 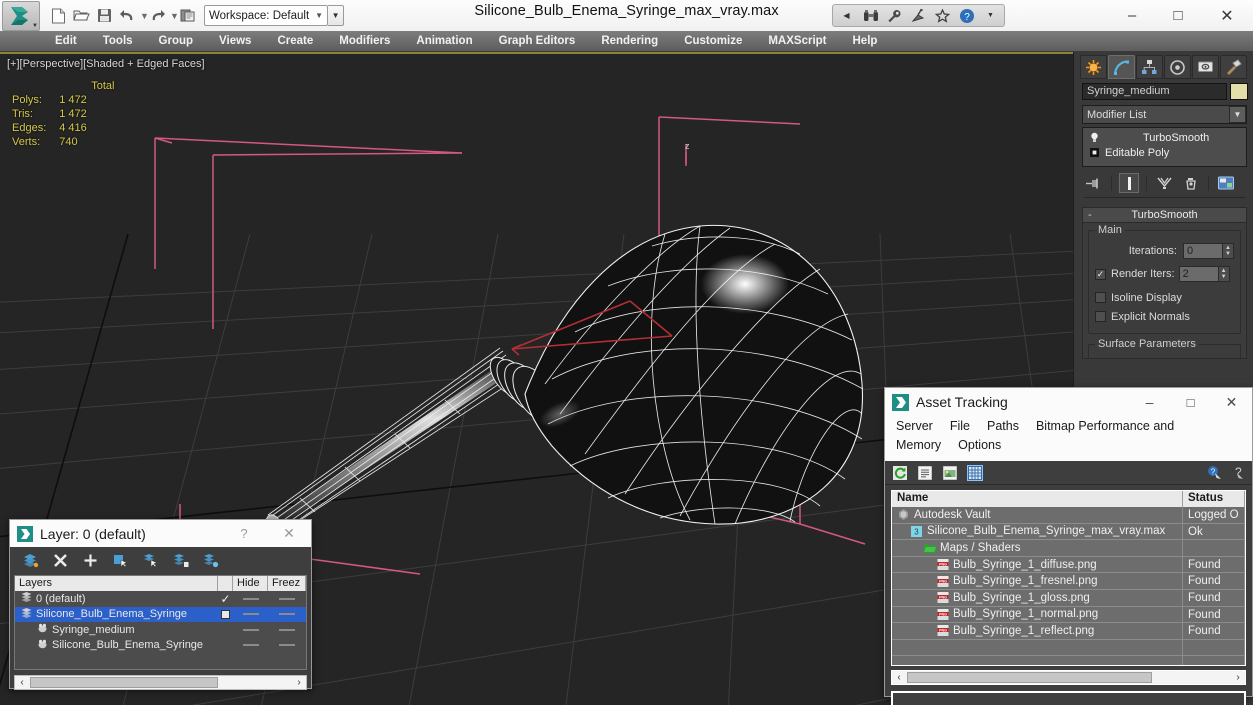 I want to click on list-view-icon, so click(x=925, y=473).